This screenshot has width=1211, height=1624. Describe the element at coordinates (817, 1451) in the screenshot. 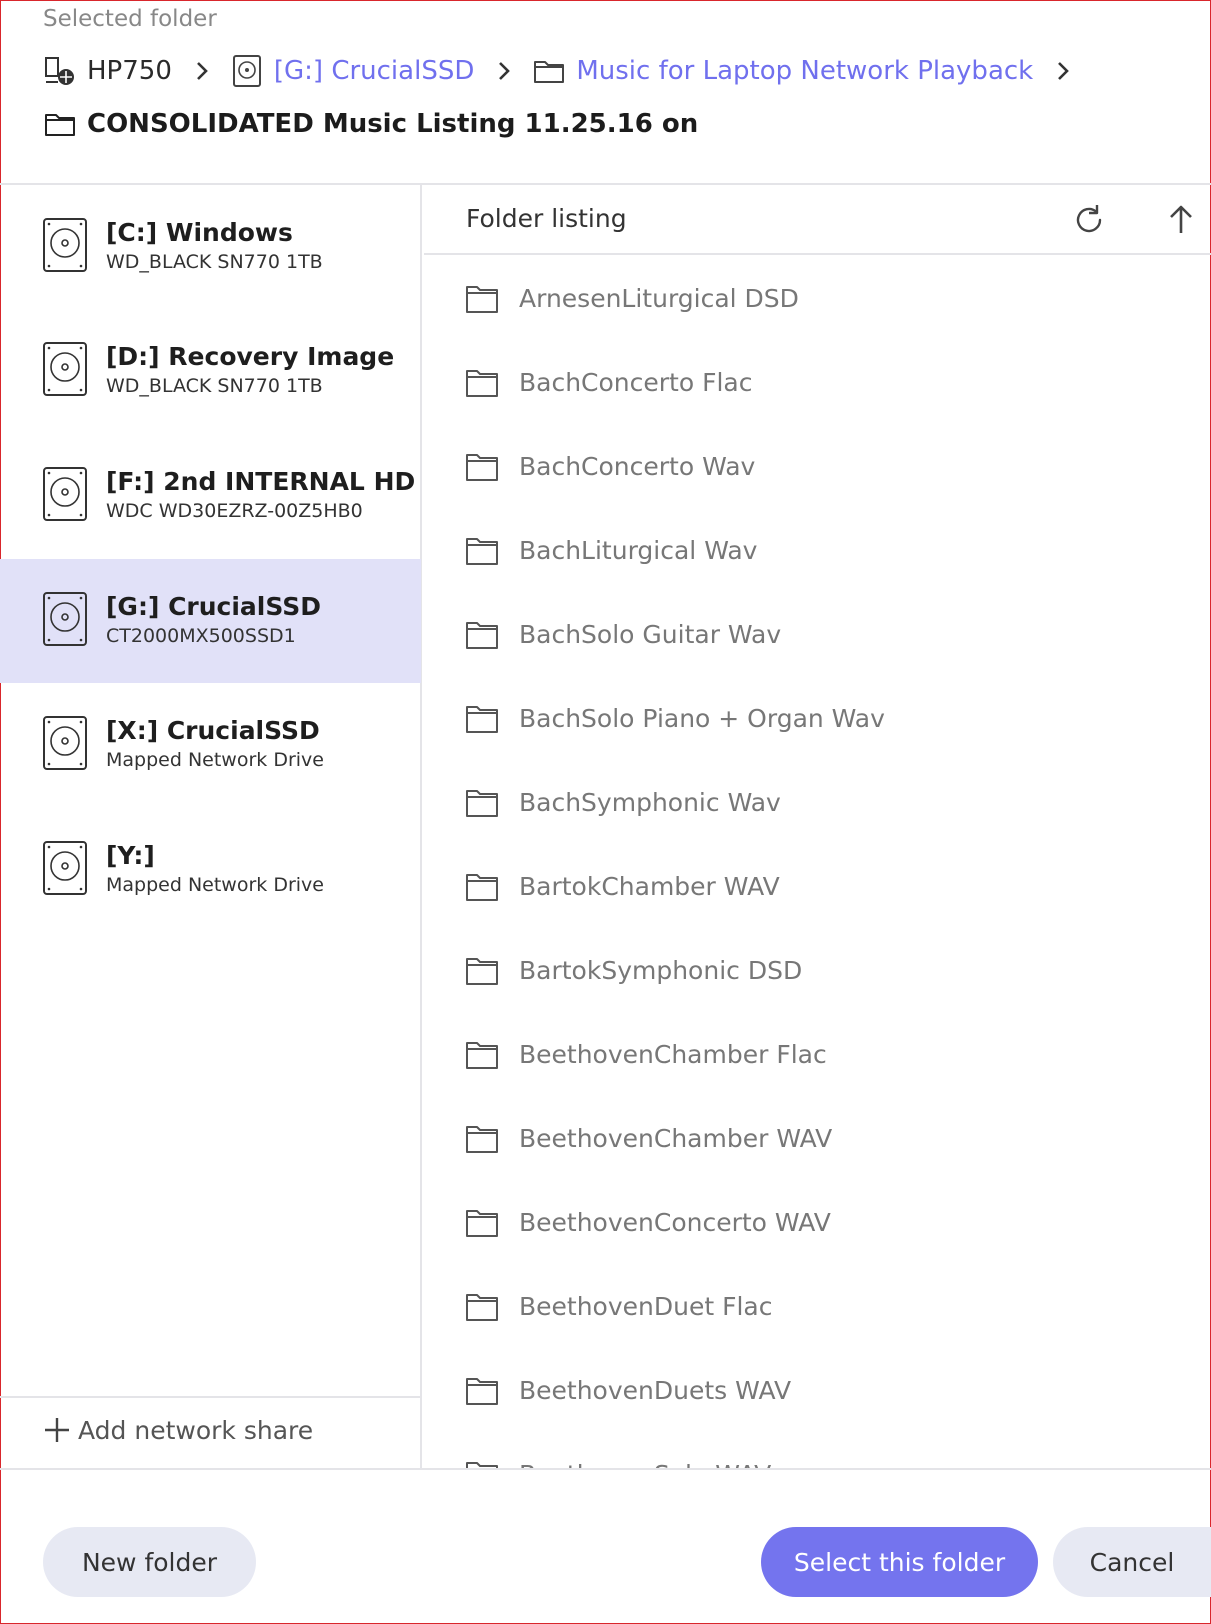

I see `folder-row: BeethovenSolo WAV` at that location.